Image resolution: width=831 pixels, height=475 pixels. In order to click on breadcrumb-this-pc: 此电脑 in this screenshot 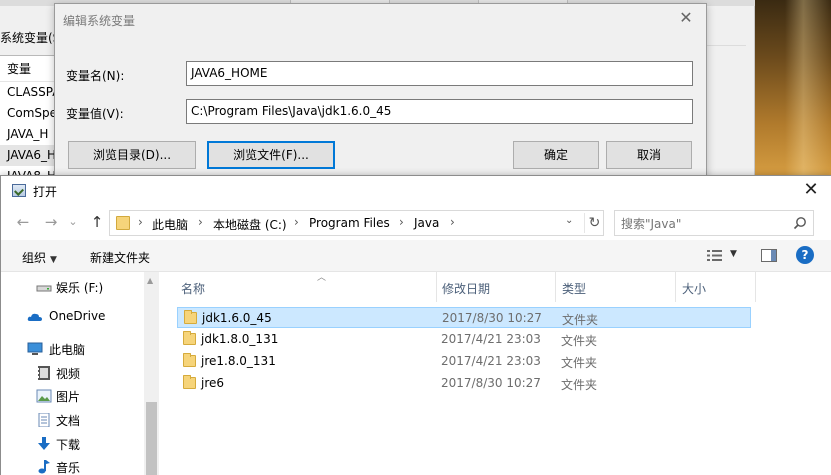, I will do `click(170, 224)`.